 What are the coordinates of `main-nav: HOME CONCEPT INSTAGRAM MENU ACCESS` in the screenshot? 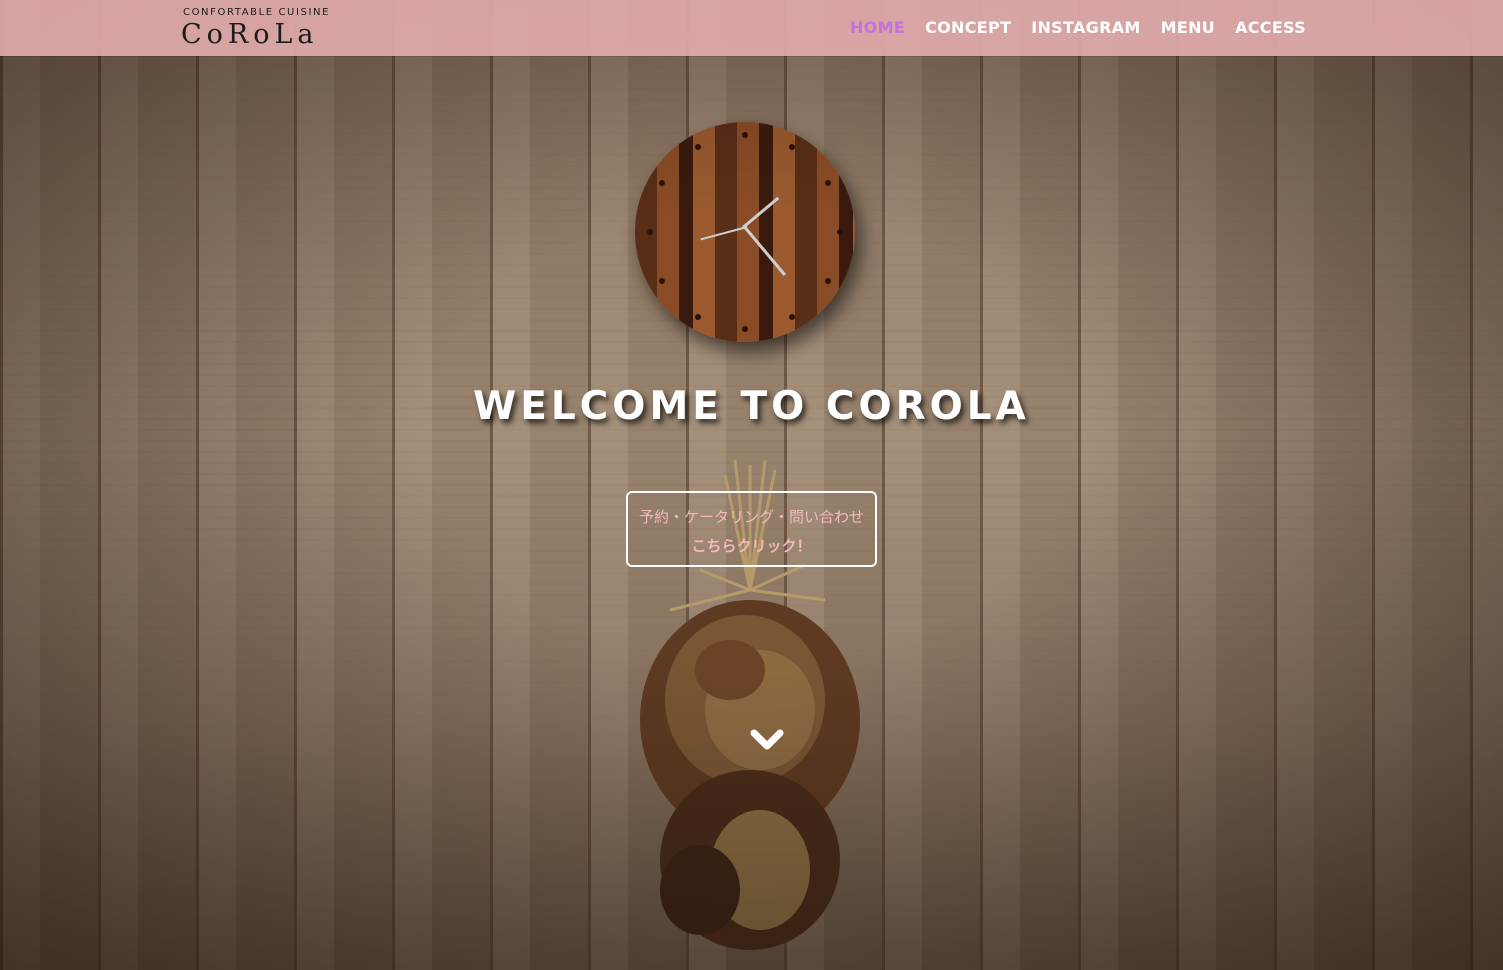 It's located at (1078, 27).